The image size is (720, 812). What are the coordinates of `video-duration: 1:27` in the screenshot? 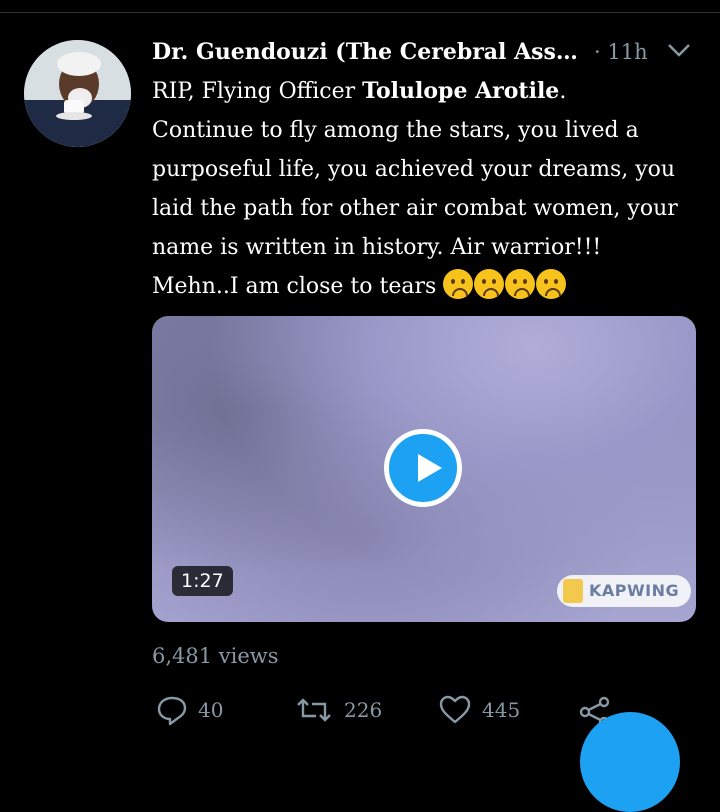 It's located at (202, 581).